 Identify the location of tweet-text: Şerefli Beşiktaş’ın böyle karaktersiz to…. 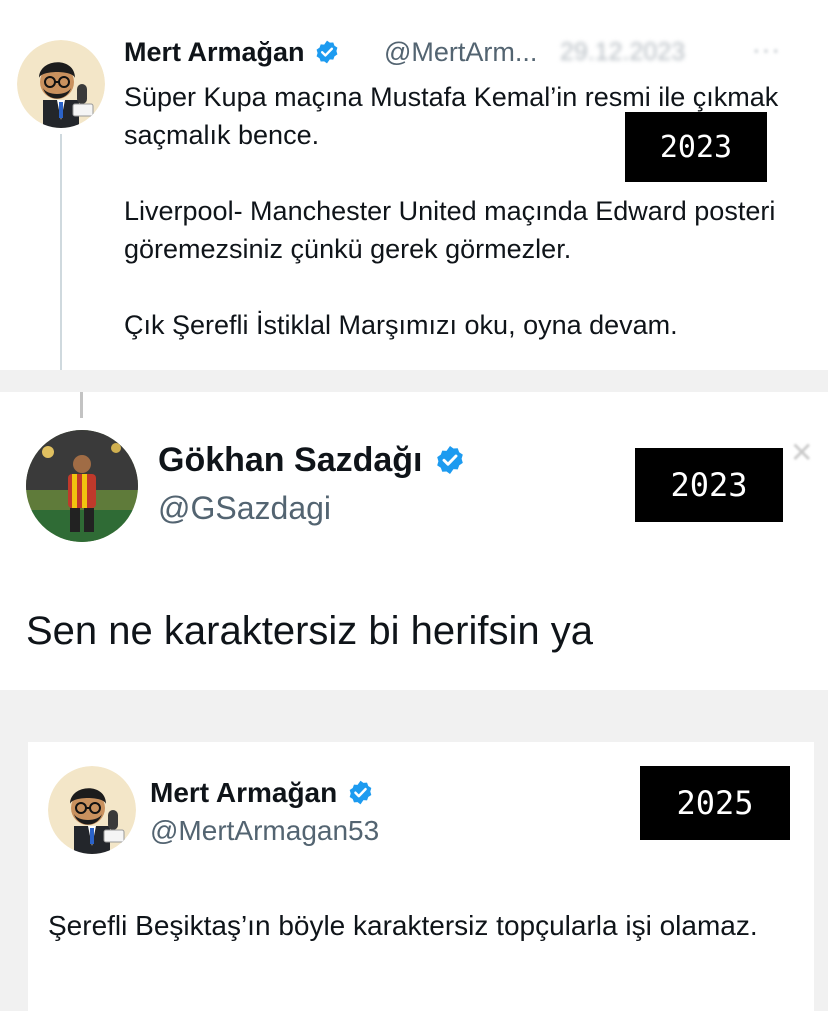
(403, 925).